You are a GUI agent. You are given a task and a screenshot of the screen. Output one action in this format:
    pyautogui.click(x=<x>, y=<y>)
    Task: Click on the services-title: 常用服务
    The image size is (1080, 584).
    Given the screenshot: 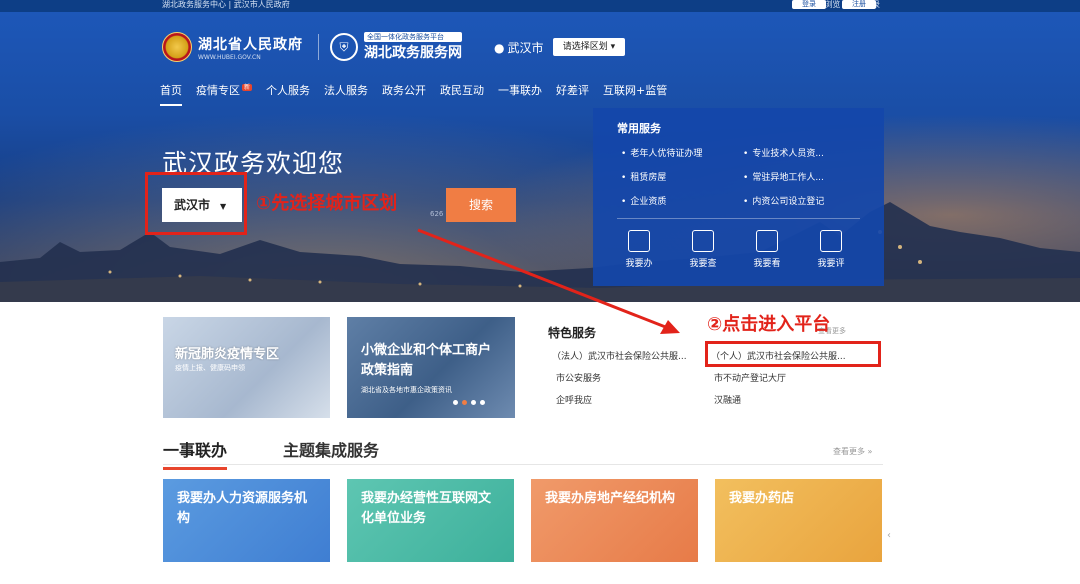 What is the action you would take?
    pyautogui.click(x=639, y=128)
    